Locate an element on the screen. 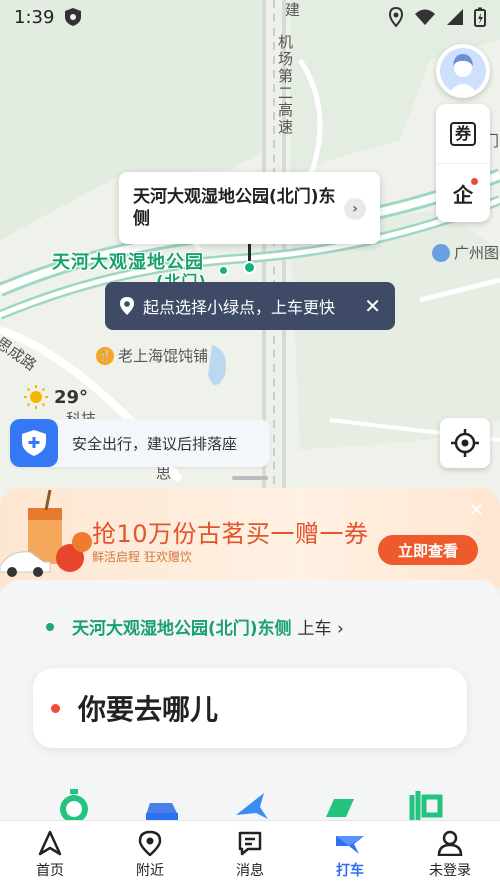 The width and height of the screenshot is (500, 888). wifi-icon is located at coordinates (425, 17).